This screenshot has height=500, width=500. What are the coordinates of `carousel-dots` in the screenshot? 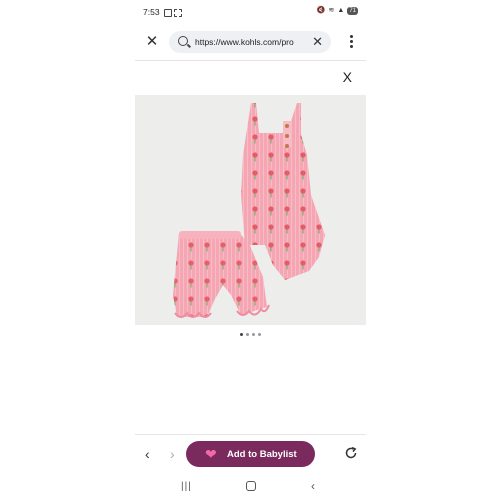 It's located at (250, 334).